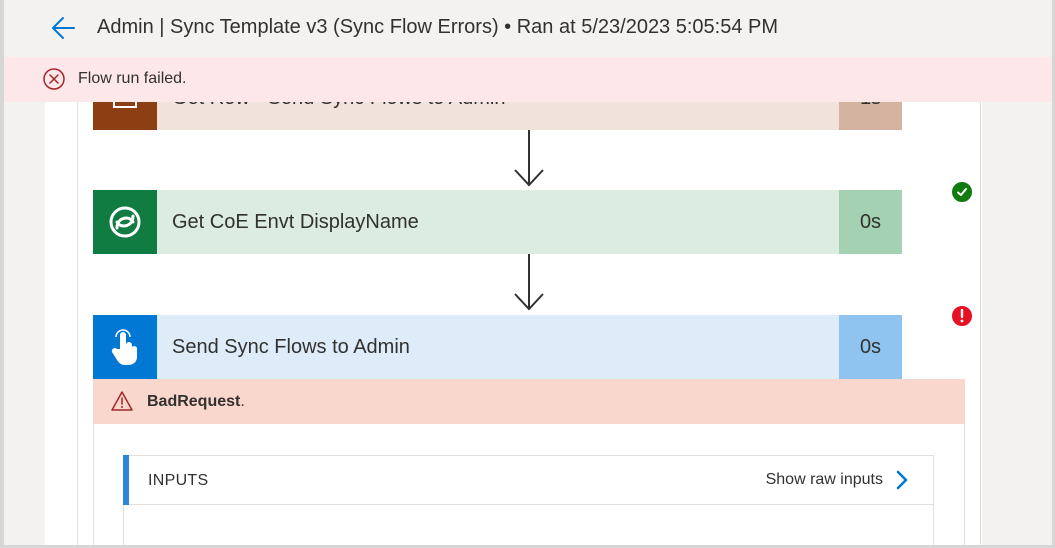 This screenshot has height=548, width=1055. I want to click on chevron-right-icon, so click(902, 480).